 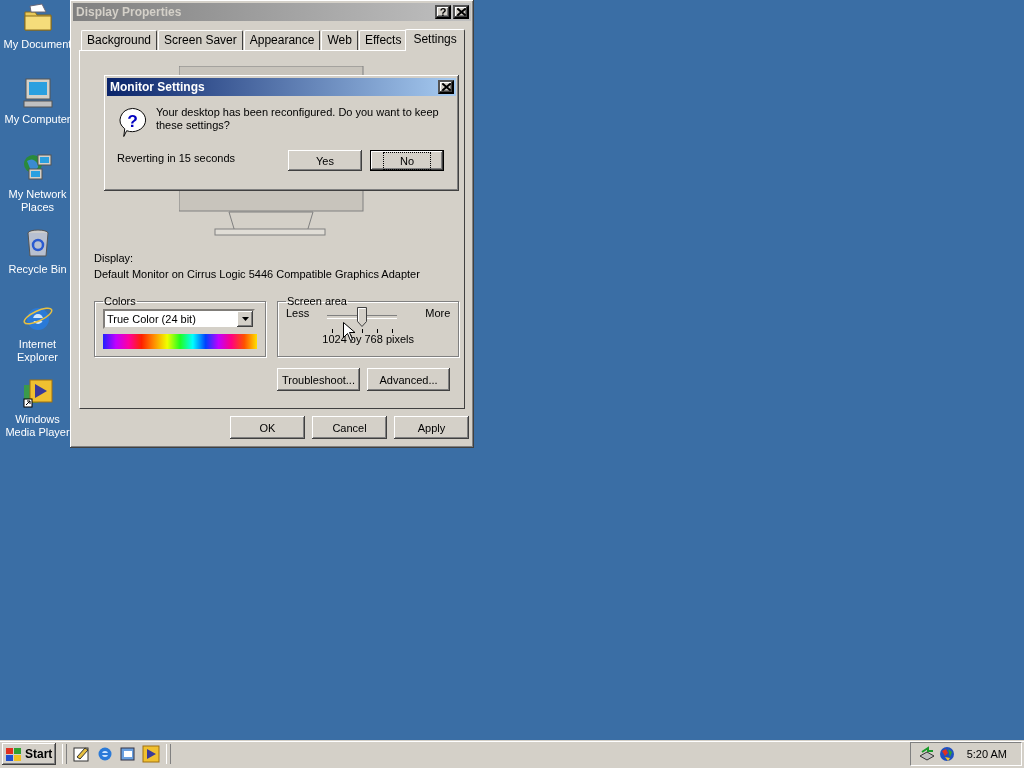 I want to click on icon-label: My Document, so click(x=37, y=44).